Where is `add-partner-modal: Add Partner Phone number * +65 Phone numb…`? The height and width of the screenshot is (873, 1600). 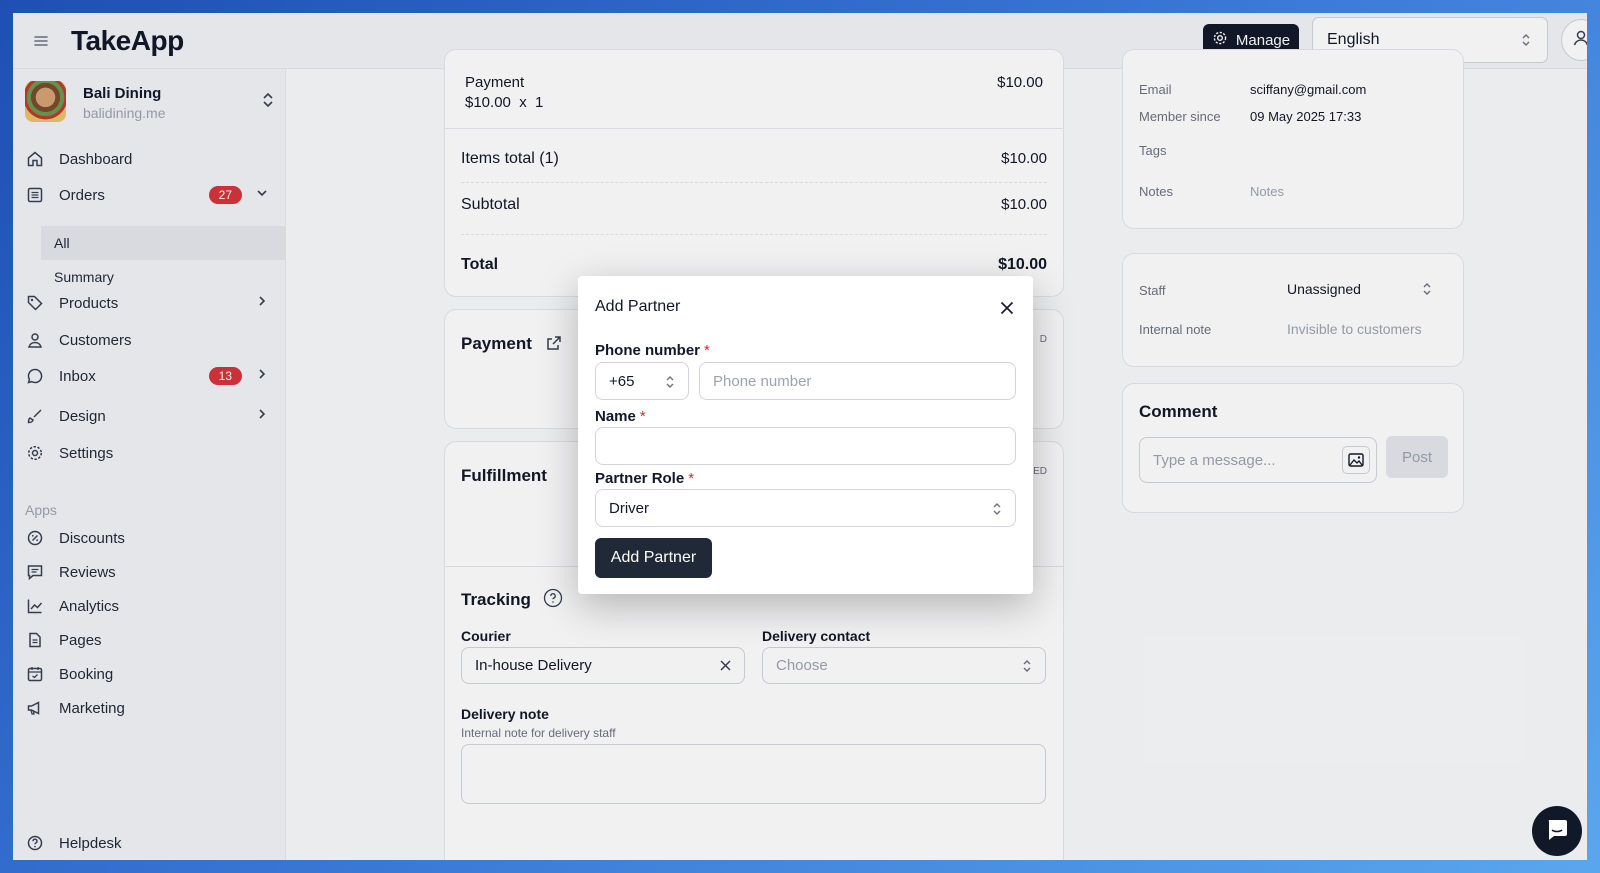 add-partner-modal: Add Partner Phone number * +65 Phone numb… is located at coordinates (805, 435).